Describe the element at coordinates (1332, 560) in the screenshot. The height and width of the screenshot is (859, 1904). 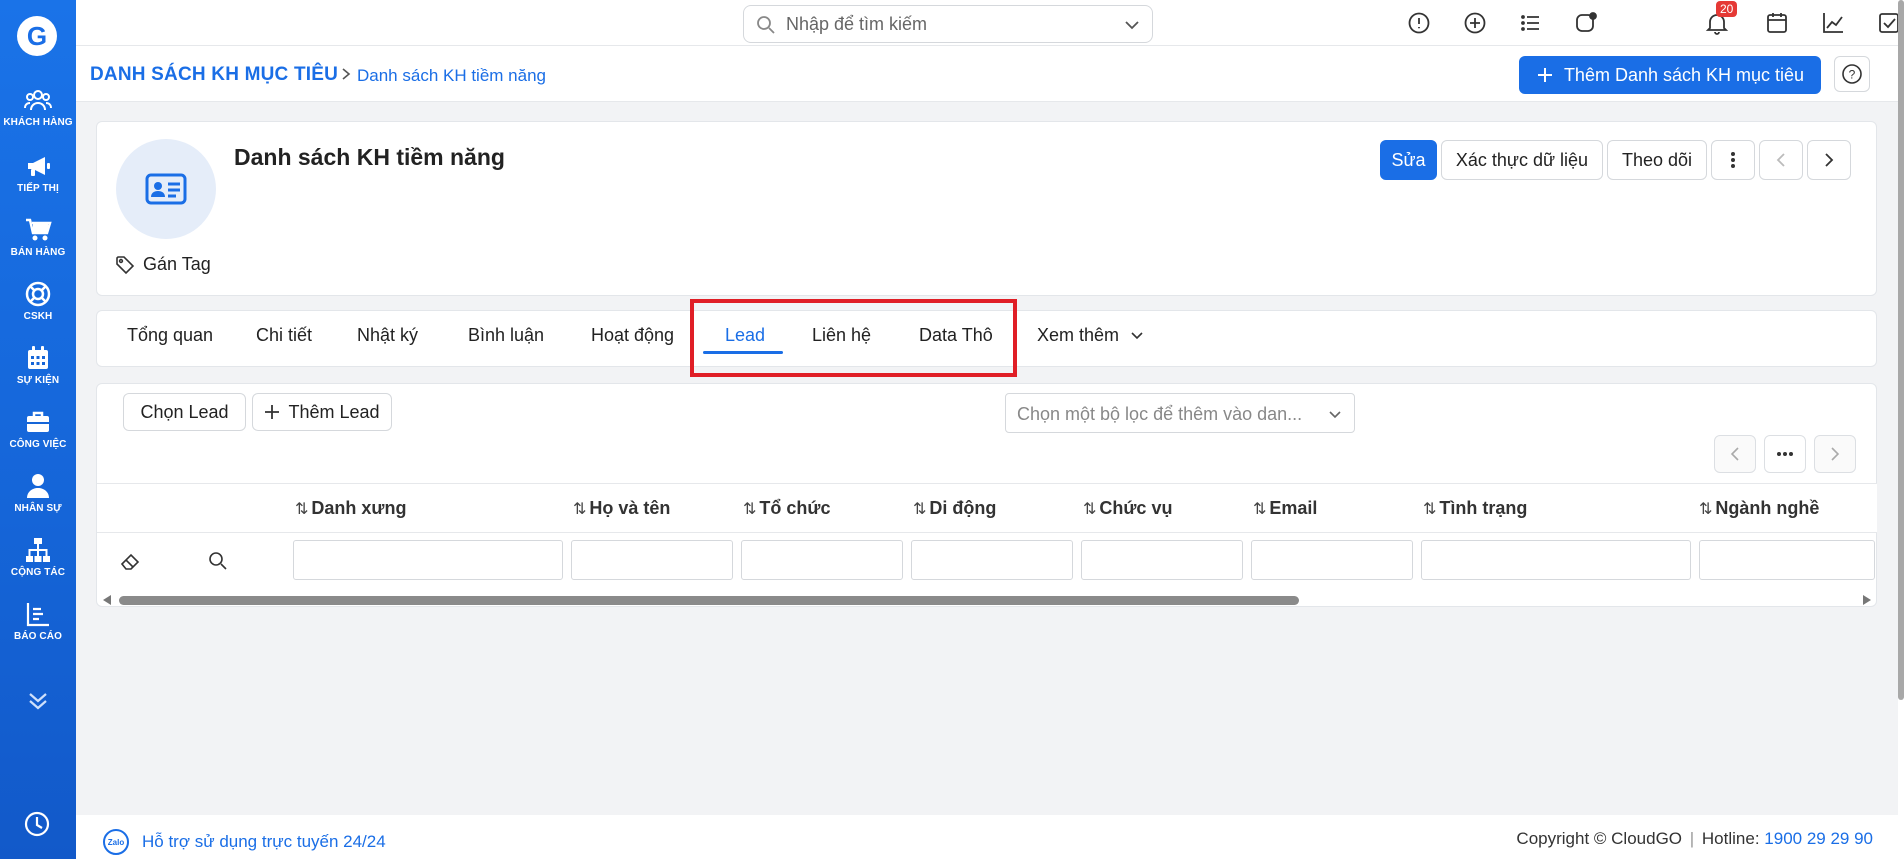
I see `filter-email-input` at that location.